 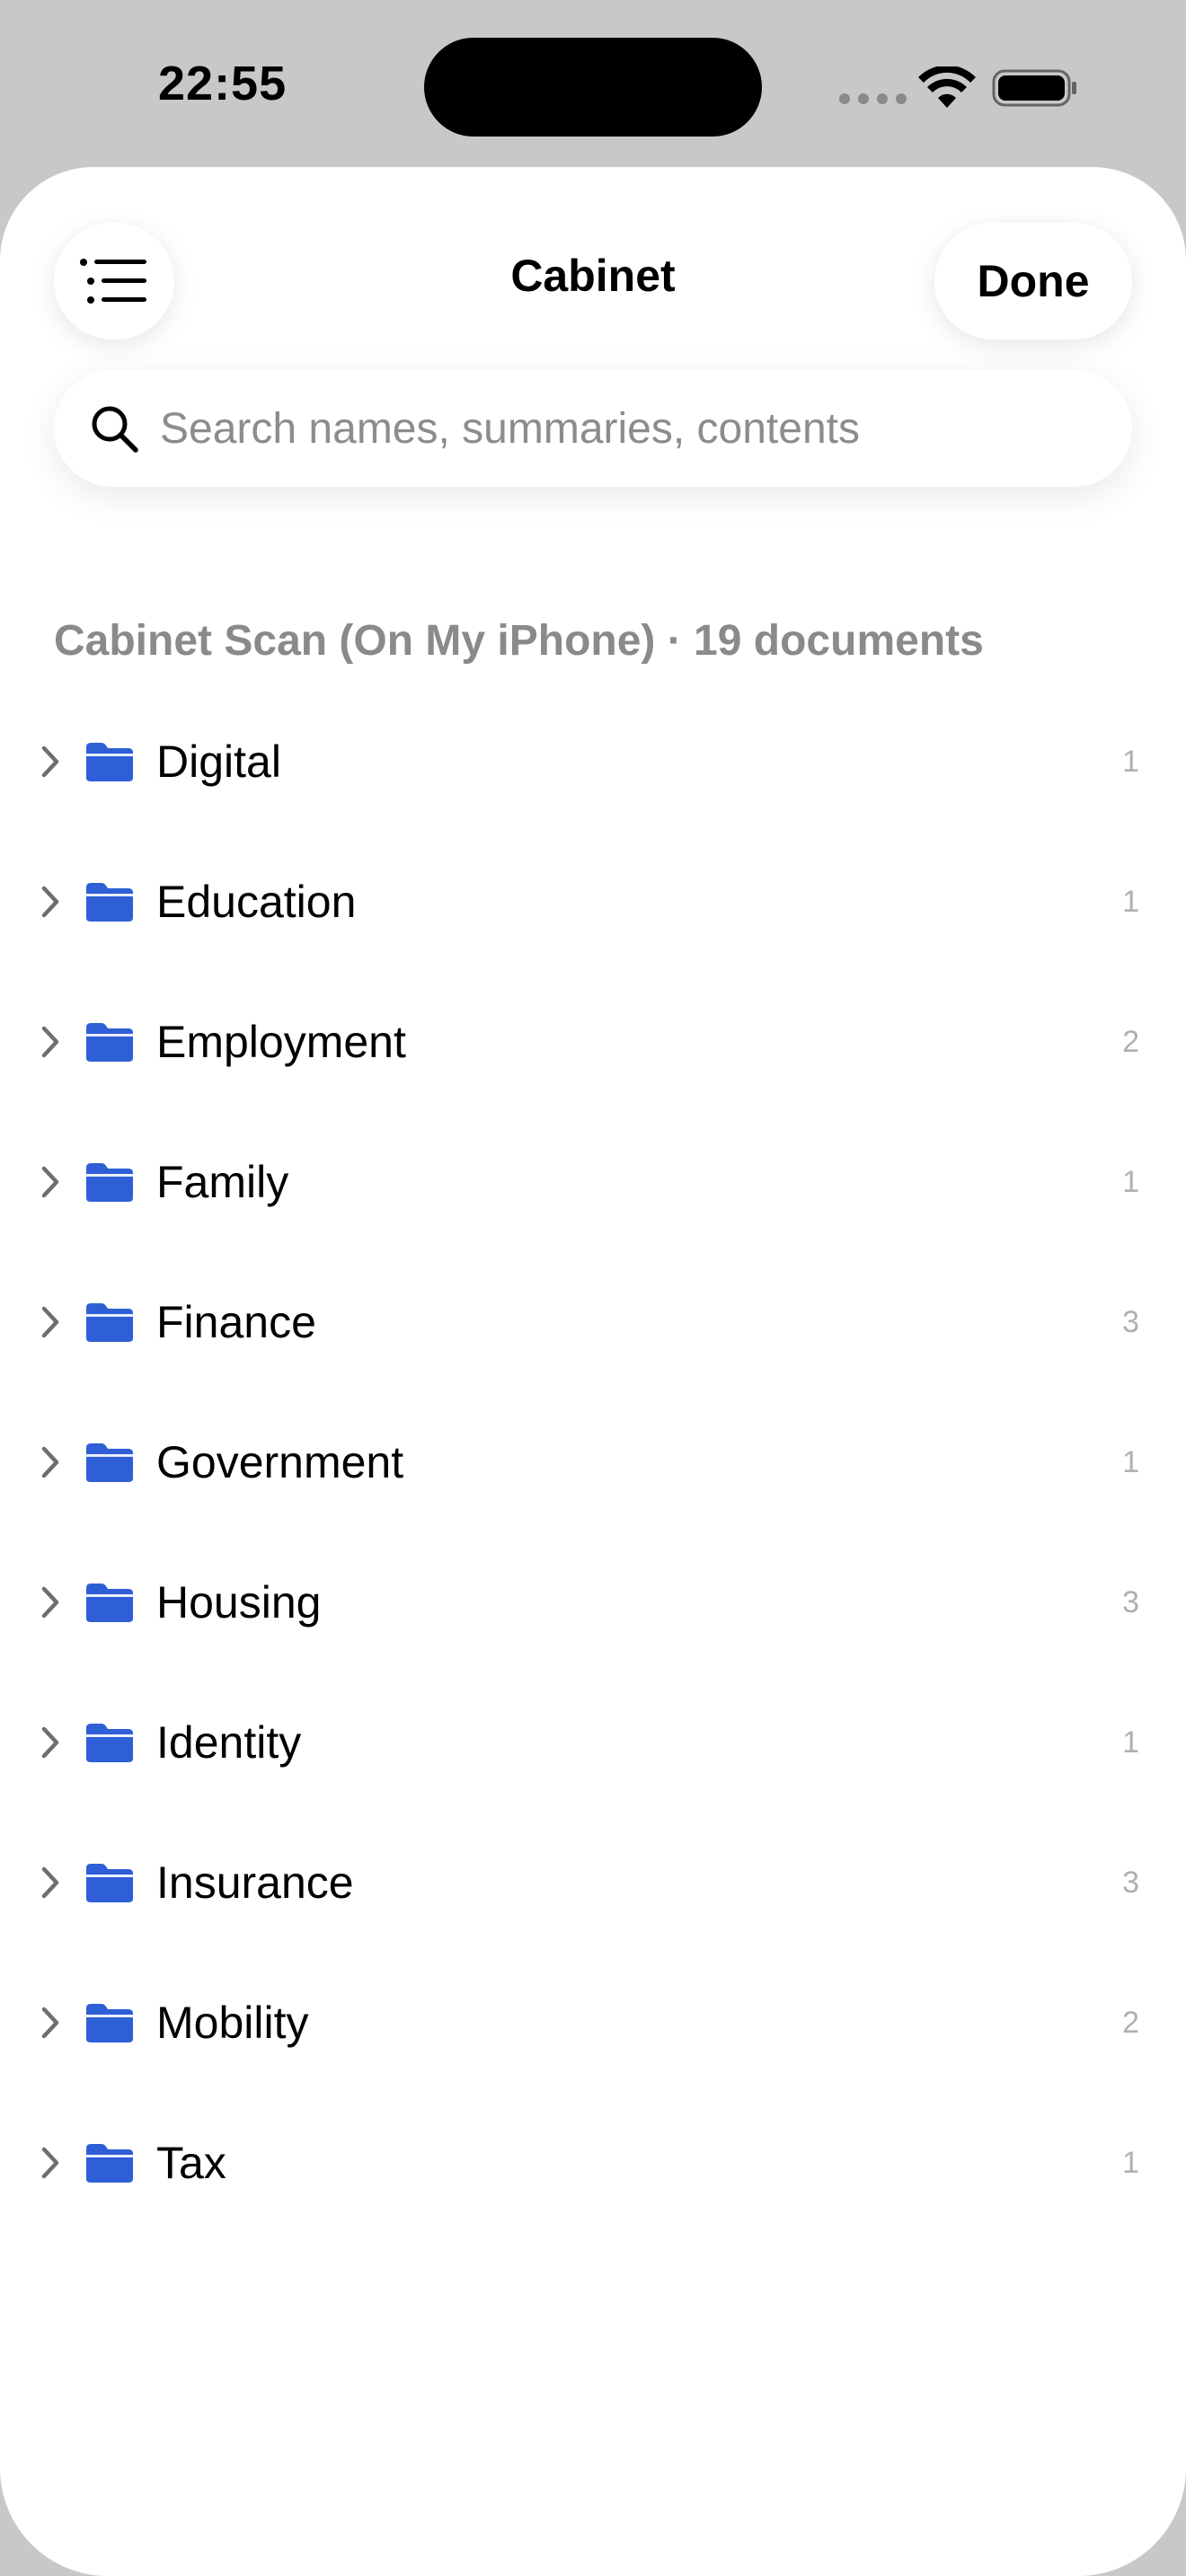 I want to click on battery-icon, so click(x=1034, y=88).